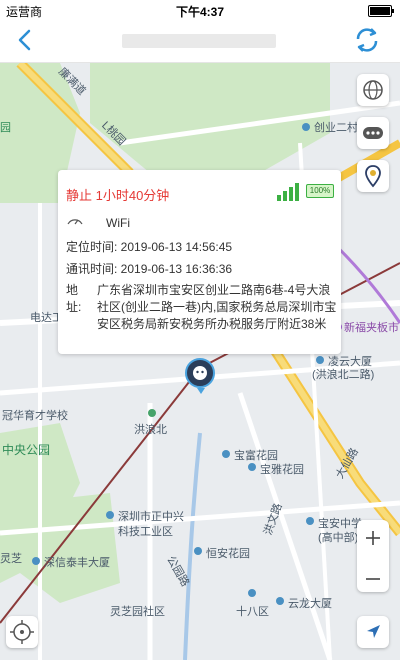 This screenshot has width=400, height=660. What do you see at coordinates (118, 223) in the screenshot?
I see `positioning-mode: WiFi` at bounding box center [118, 223].